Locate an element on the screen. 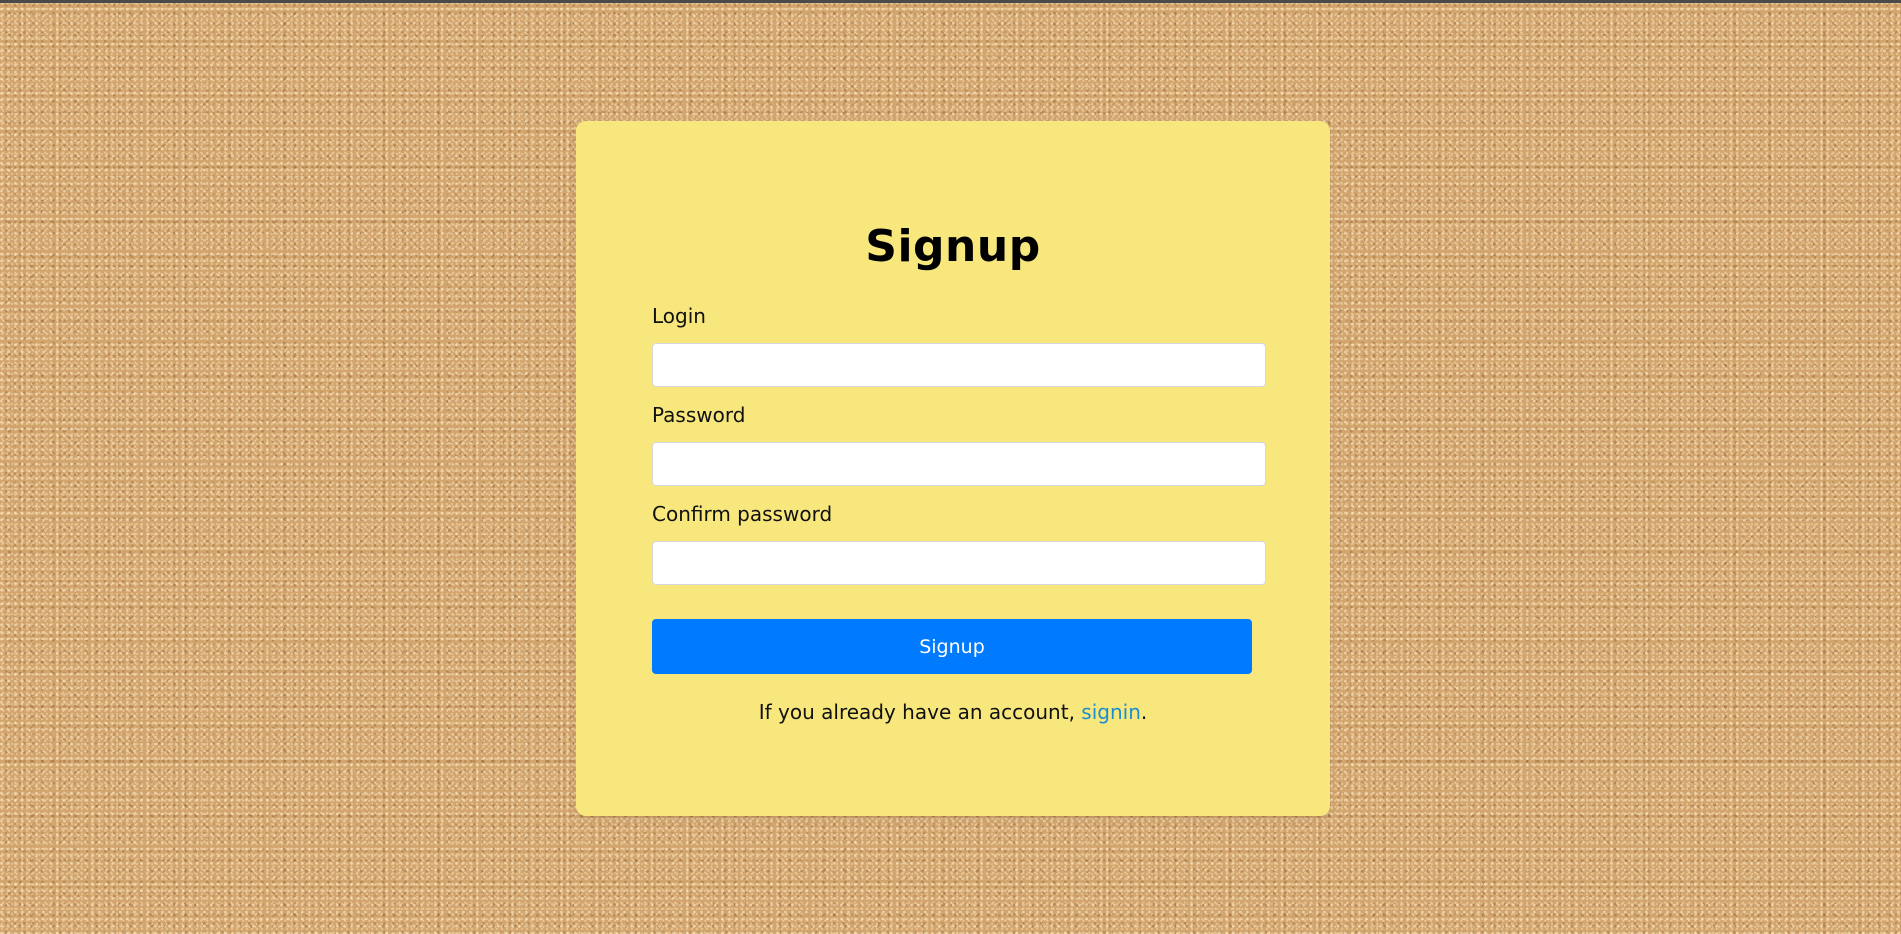 The image size is (1901, 934). signin-prompt-text: If you already have an account, is located at coordinates (920, 712).